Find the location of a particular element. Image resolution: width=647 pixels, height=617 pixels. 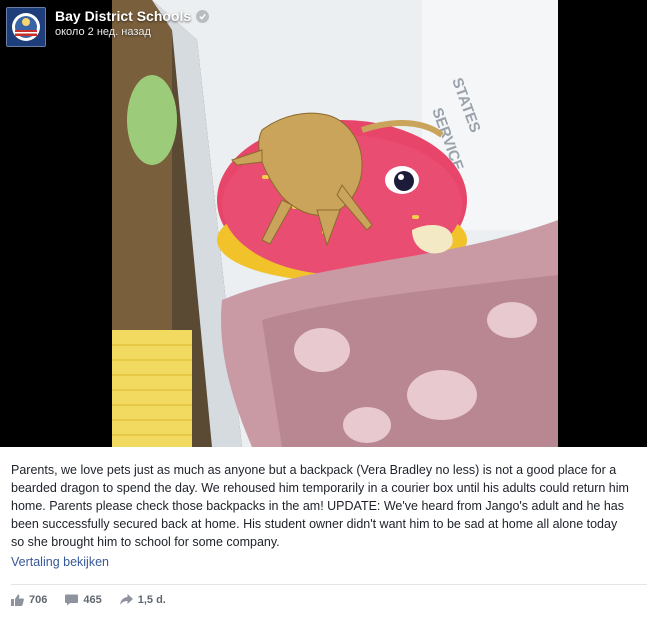

shares-stat: 1,5 d. is located at coordinates (142, 600).